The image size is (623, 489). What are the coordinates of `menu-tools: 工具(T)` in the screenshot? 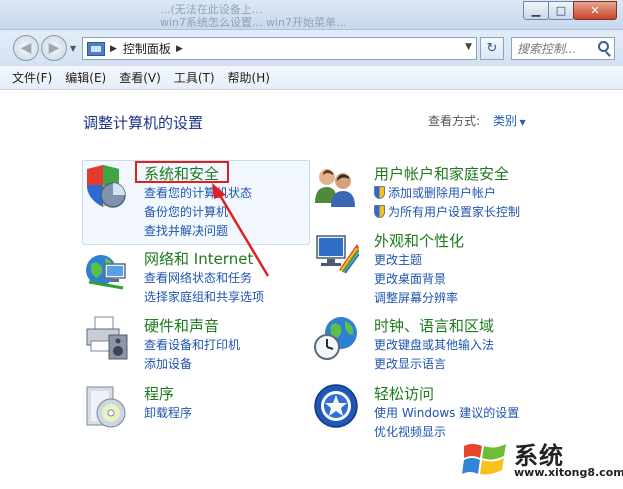 It's located at (194, 77).